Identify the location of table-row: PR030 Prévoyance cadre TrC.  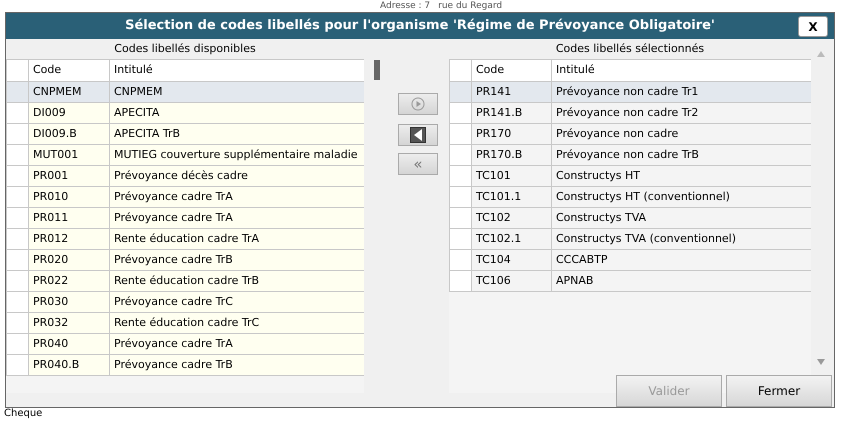
(185, 302).